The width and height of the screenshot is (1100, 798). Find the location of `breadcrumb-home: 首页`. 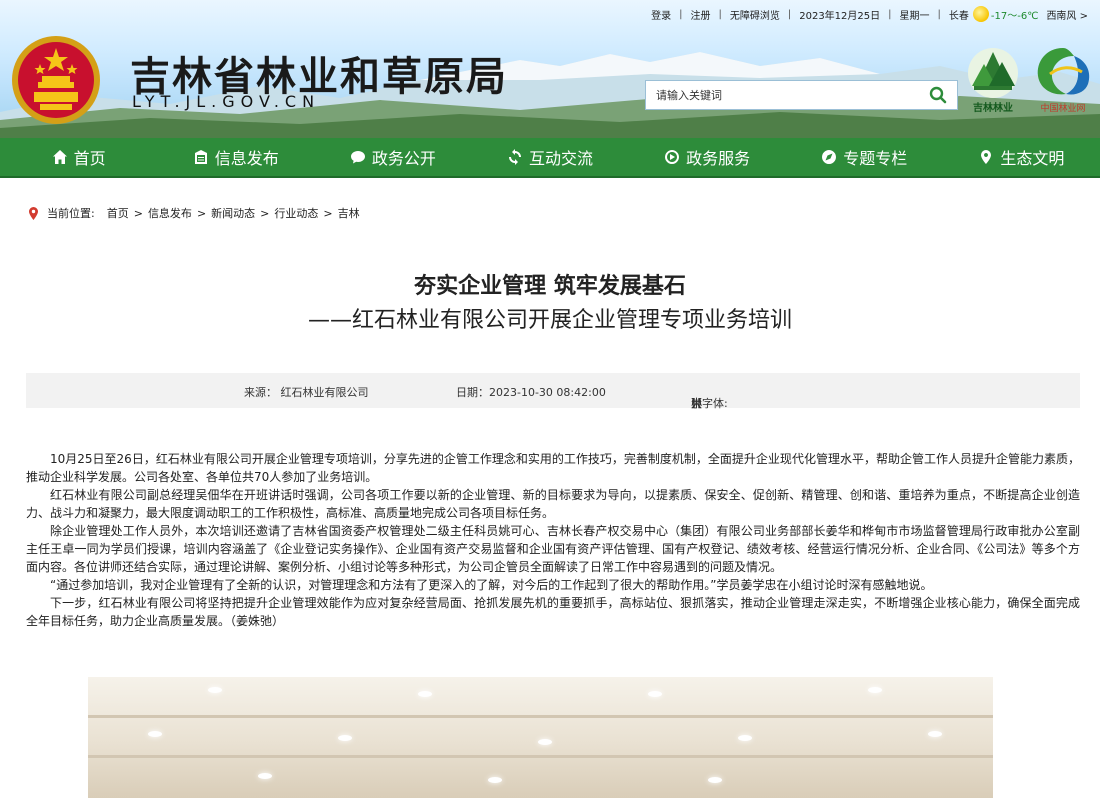

breadcrumb-home: 首页 is located at coordinates (118, 213).